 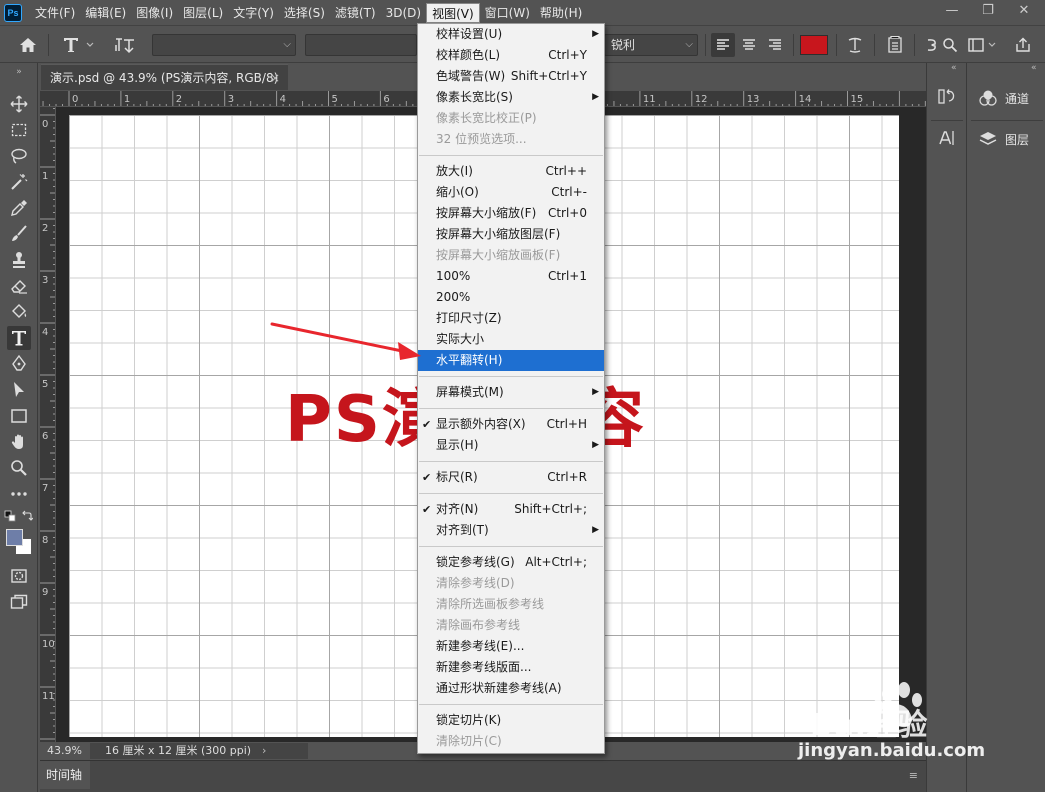 I want to click on swap-colors-icon, so click(x=27, y=516).